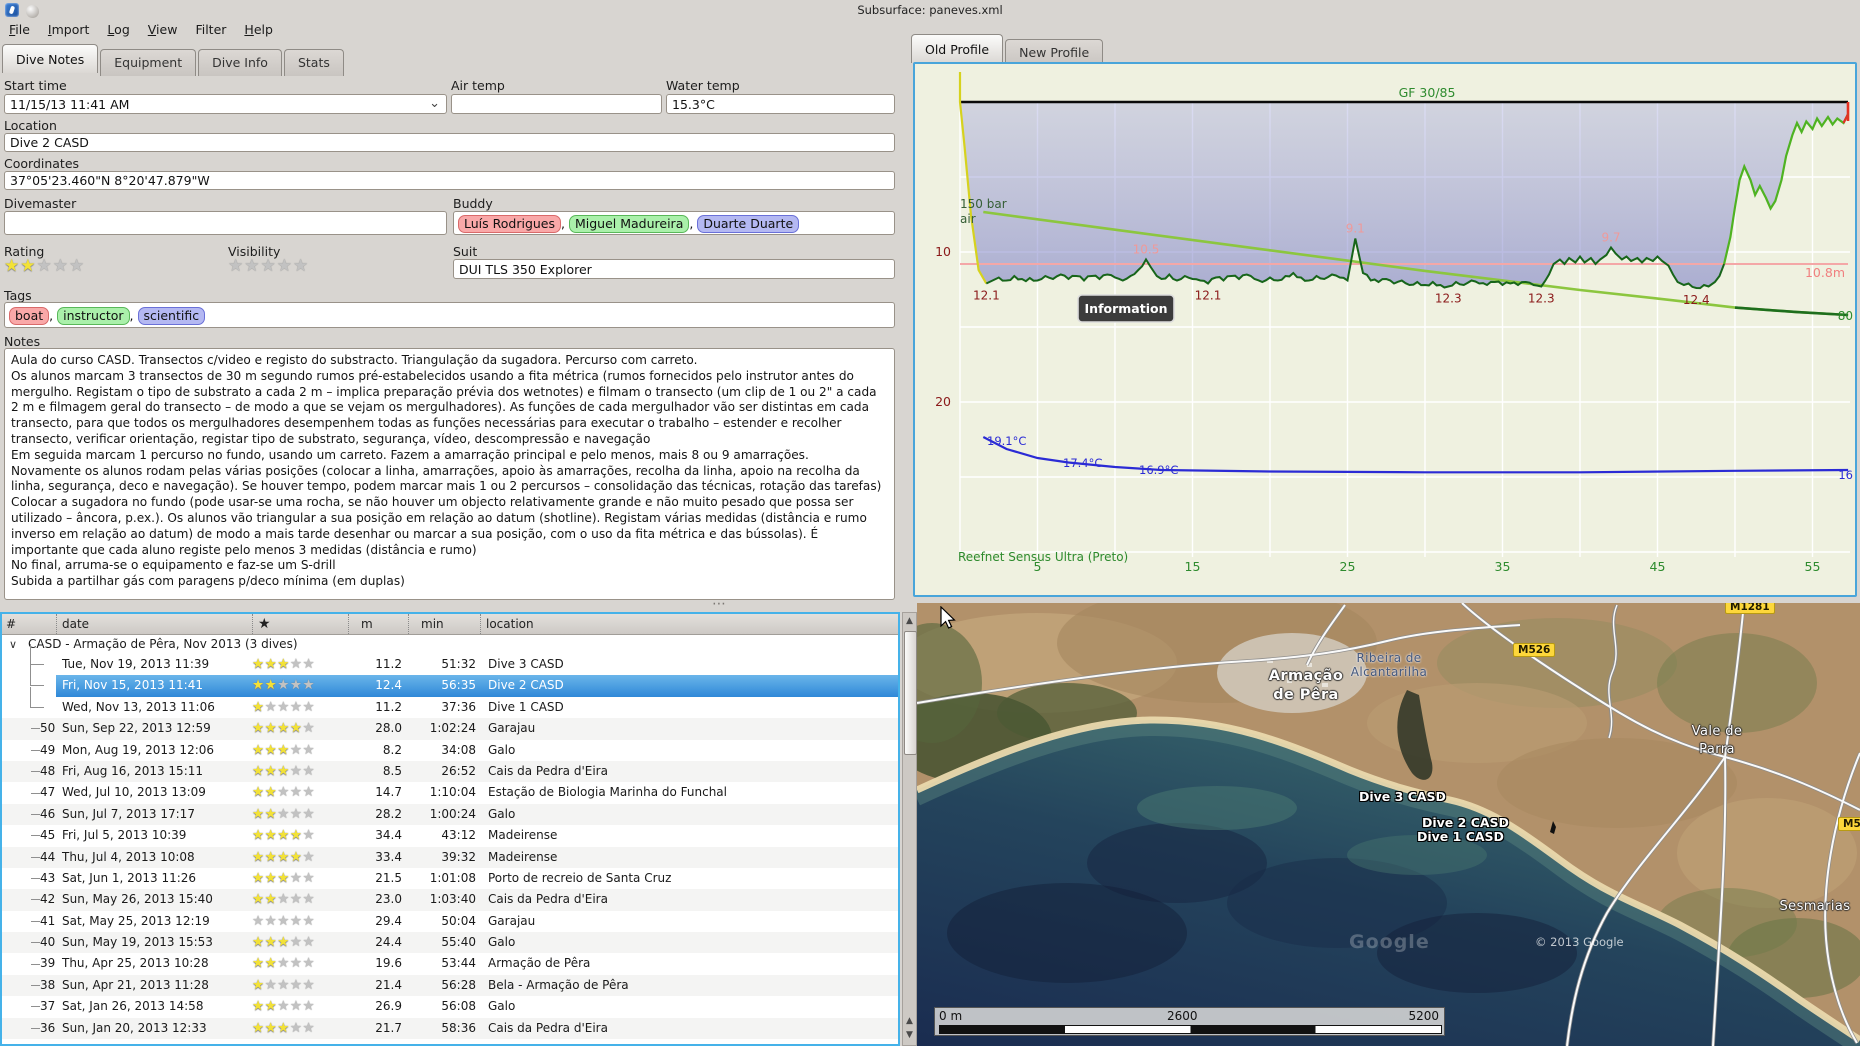 The width and height of the screenshot is (1860, 1046). Describe the element at coordinates (449, 142) in the screenshot. I see `location-input` at that location.